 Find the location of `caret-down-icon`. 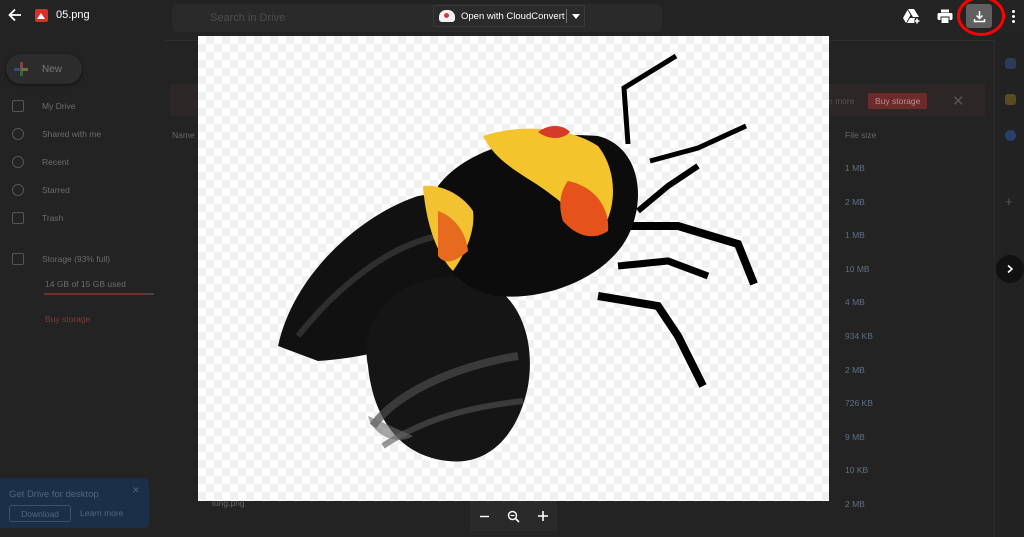

caret-down-icon is located at coordinates (576, 16).